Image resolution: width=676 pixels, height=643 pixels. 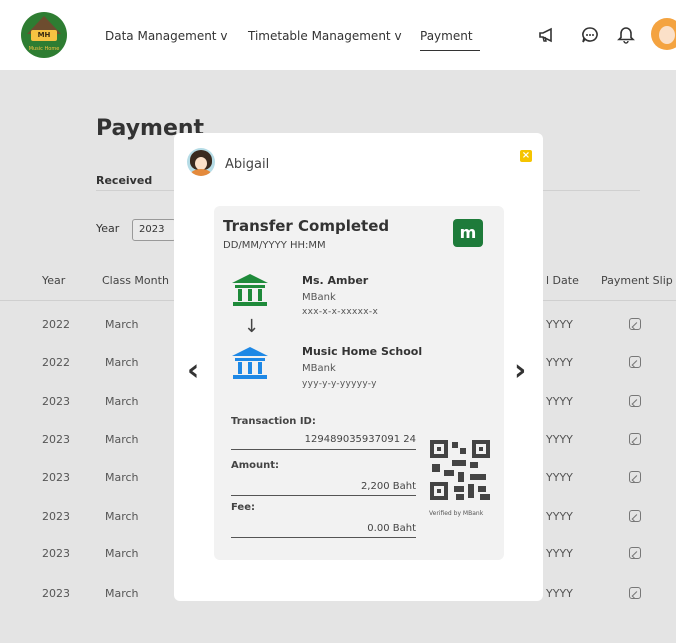 What do you see at coordinates (360, 439) in the screenshot?
I see `transaction-id-value: 129489035937091 24` at bounding box center [360, 439].